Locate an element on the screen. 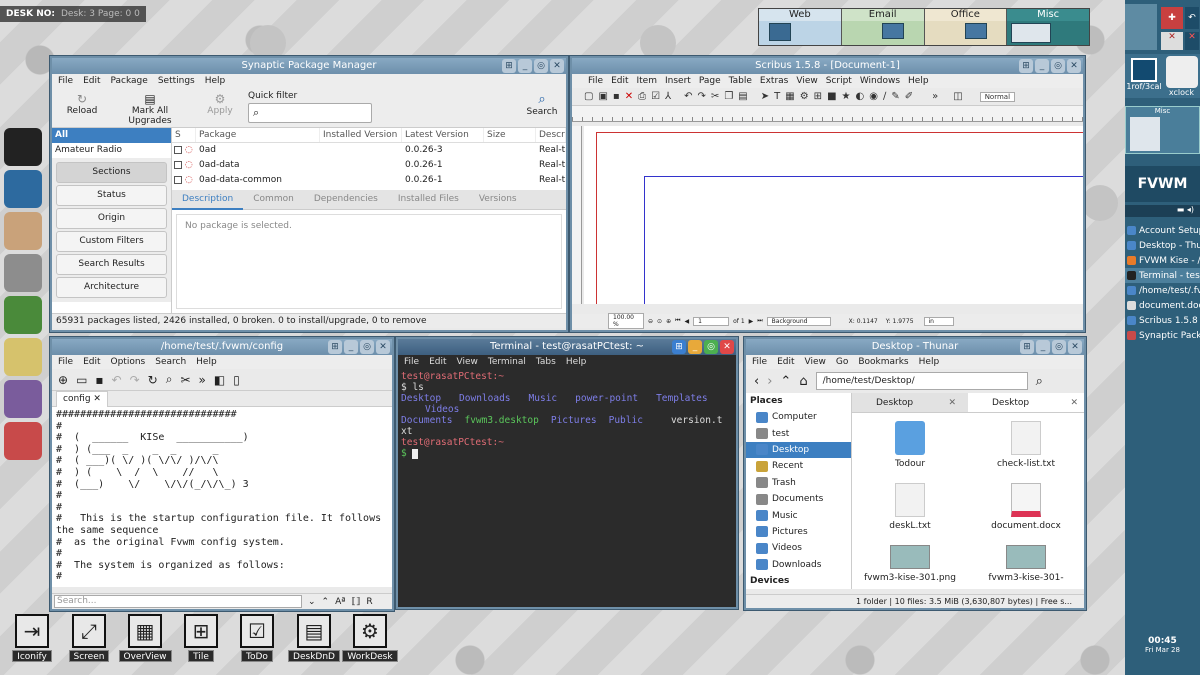 The image size is (1200, 675). filter-button-sections: Sections is located at coordinates (111, 172).